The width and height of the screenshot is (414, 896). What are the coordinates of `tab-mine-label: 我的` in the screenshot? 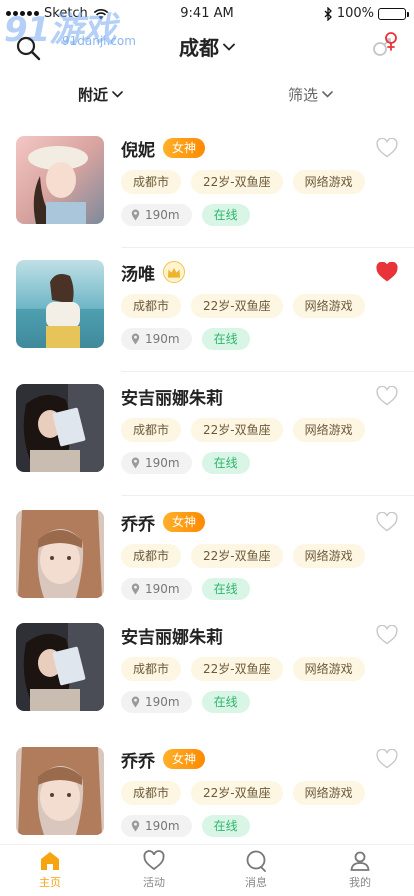 It's located at (360, 882).